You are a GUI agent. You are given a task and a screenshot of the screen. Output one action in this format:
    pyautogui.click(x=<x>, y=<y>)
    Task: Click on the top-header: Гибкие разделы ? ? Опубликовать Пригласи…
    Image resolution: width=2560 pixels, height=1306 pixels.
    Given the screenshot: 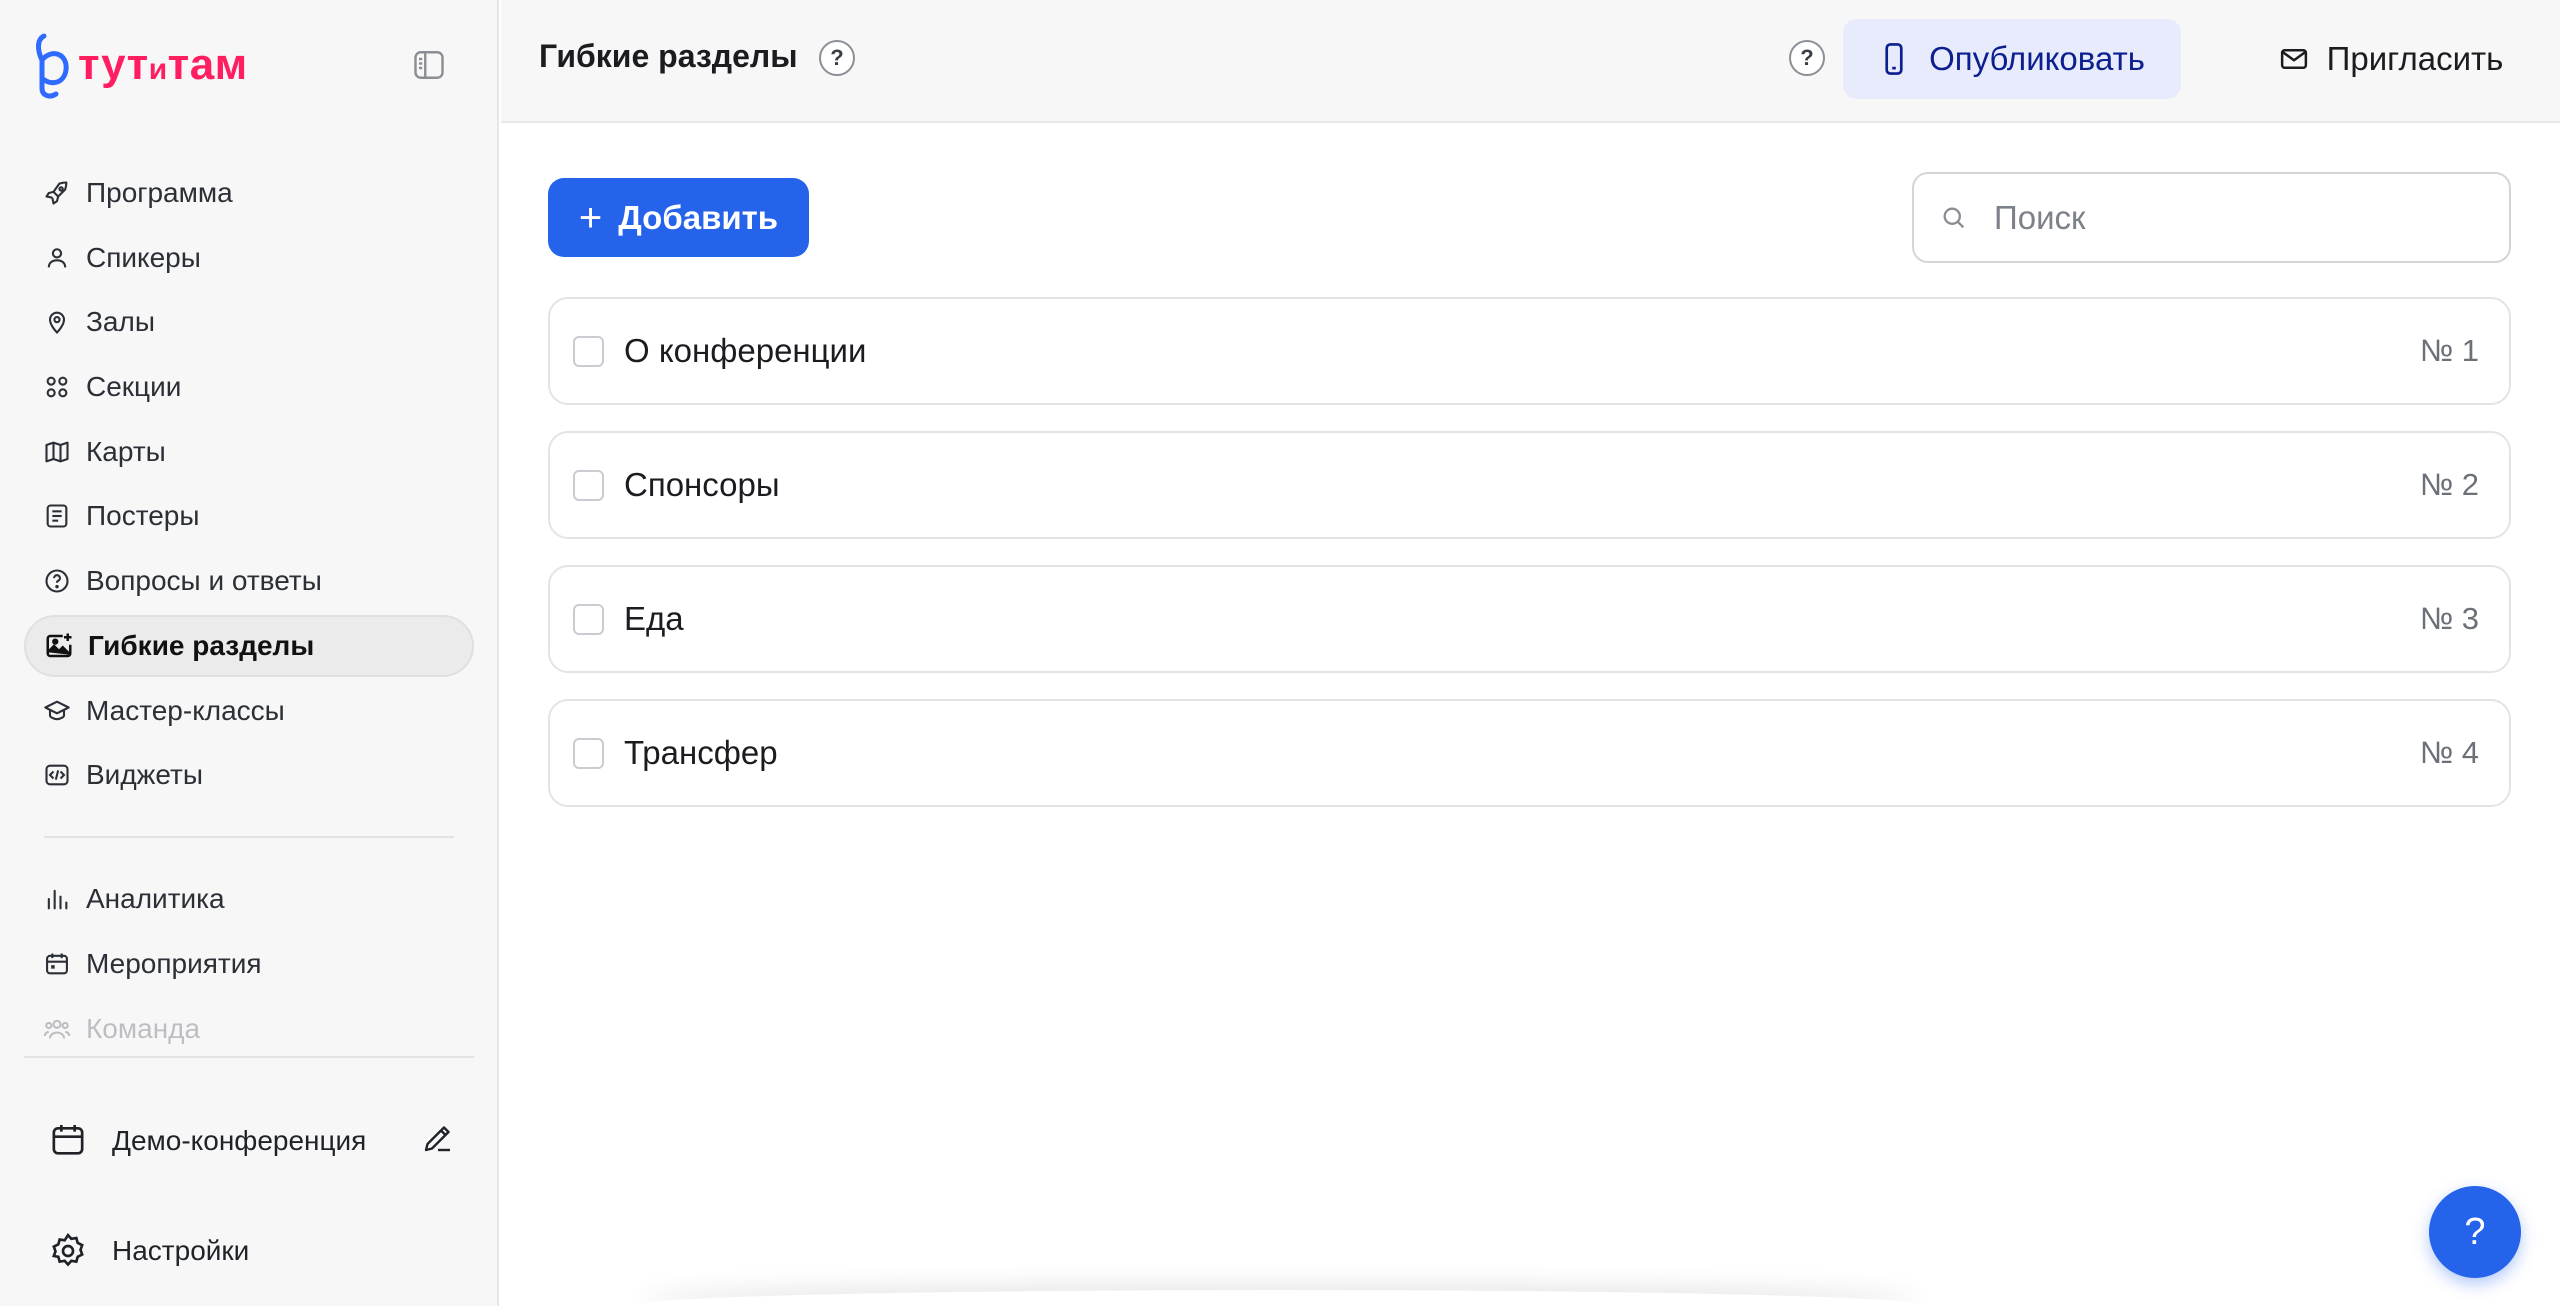 What is the action you would take?
    pyautogui.click(x=1530, y=61)
    